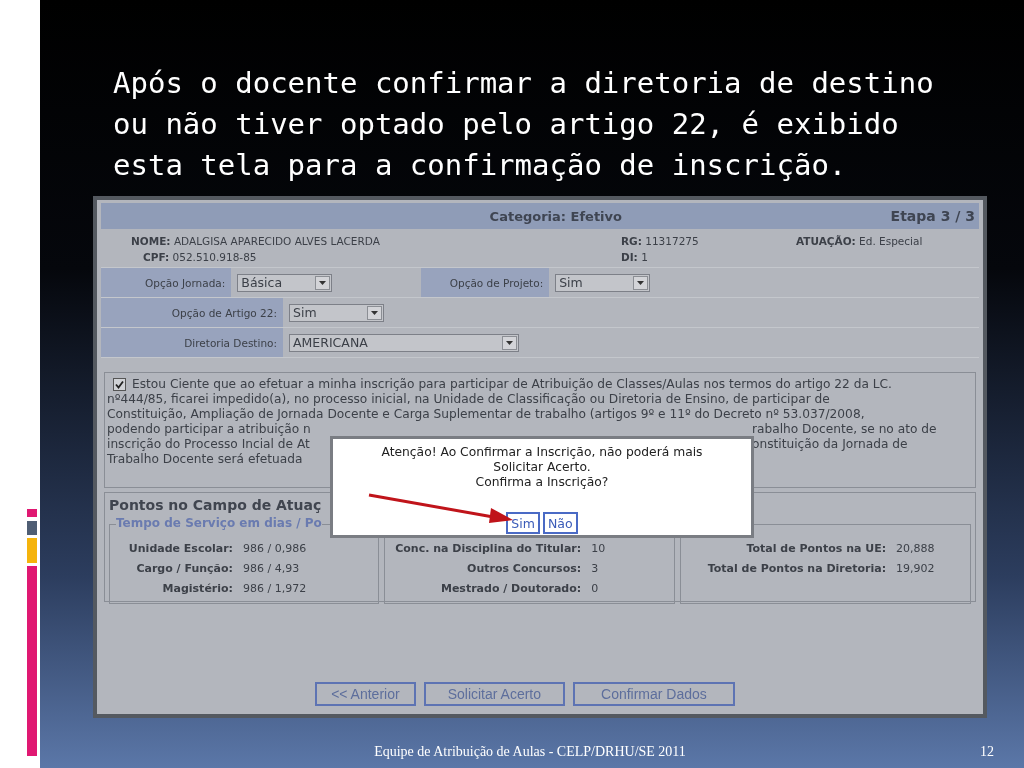 This screenshot has width=1024, height=768. Describe the element at coordinates (595, 588) in the screenshot. I see `points-value: 0` at that location.